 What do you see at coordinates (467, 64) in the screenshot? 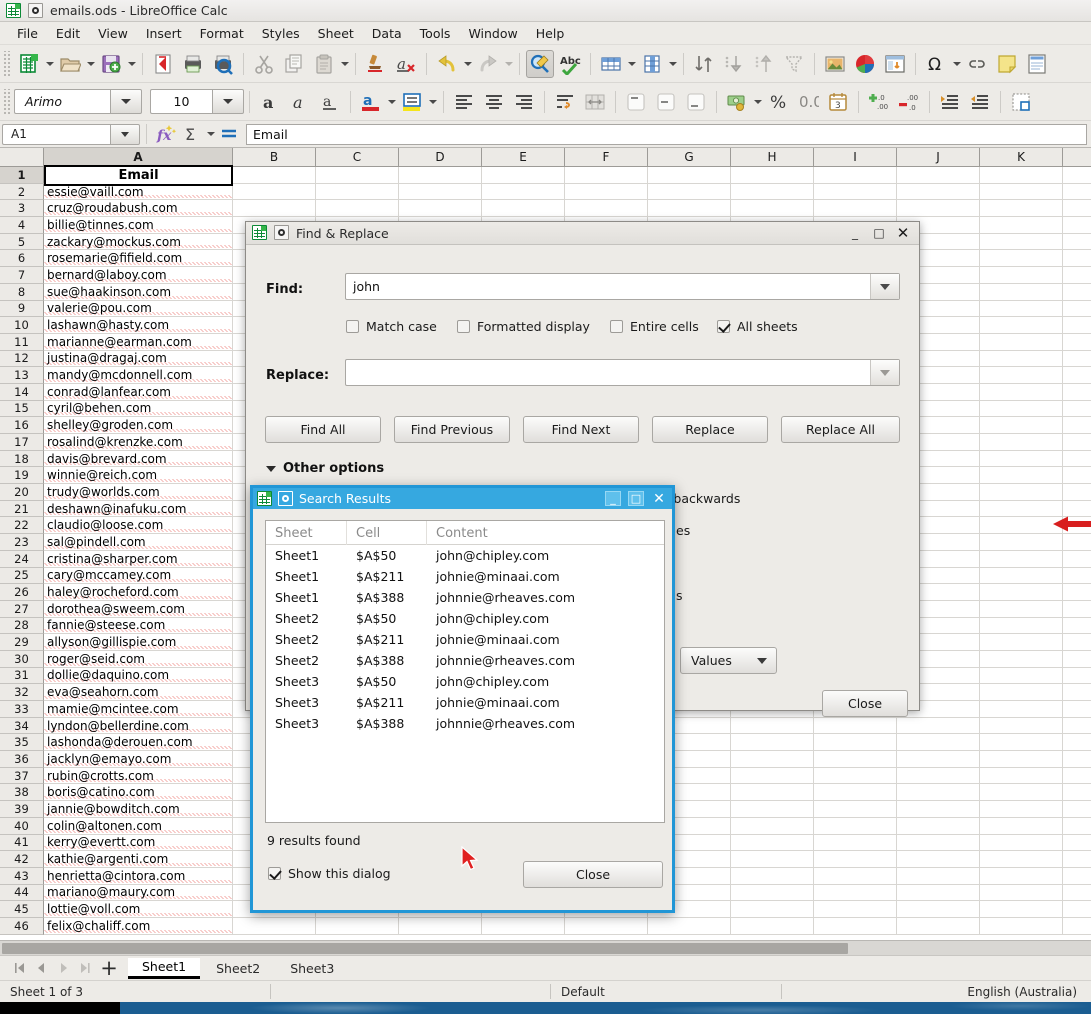
I see `undo-dropdown-arrow` at bounding box center [467, 64].